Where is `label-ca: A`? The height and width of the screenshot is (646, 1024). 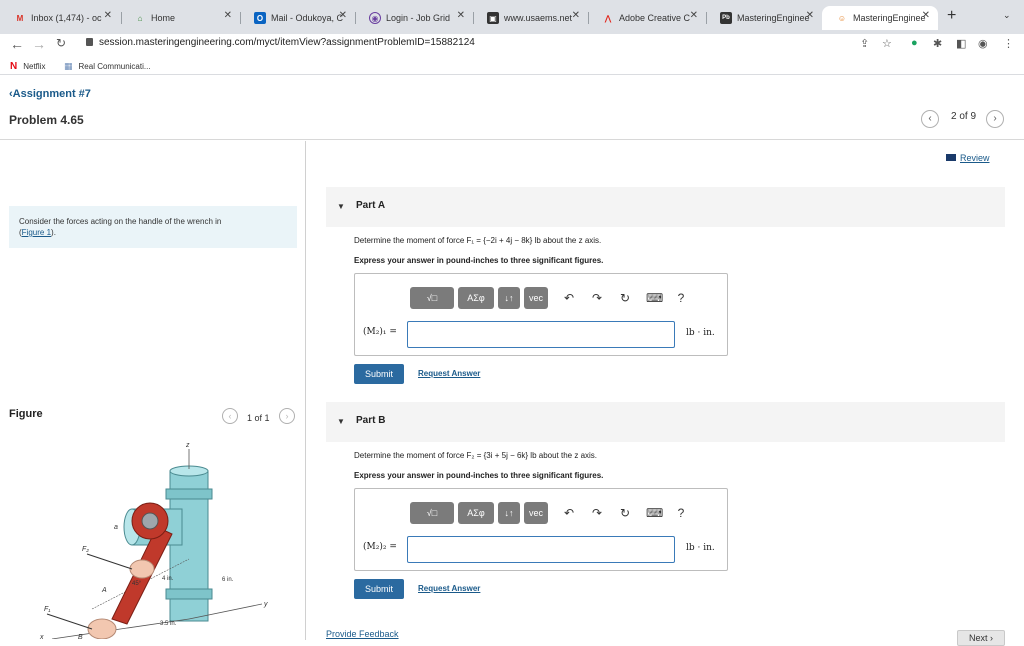 label-ca: A is located at coordinates (104, 590).